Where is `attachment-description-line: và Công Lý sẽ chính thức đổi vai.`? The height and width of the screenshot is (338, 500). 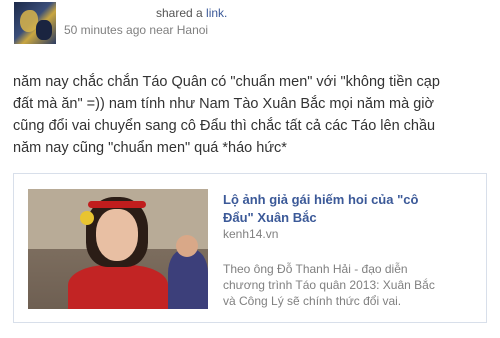 attachment-description-line: và Công Lý sẽ chính thức đổi vai. is located at coordinates (312, 301).